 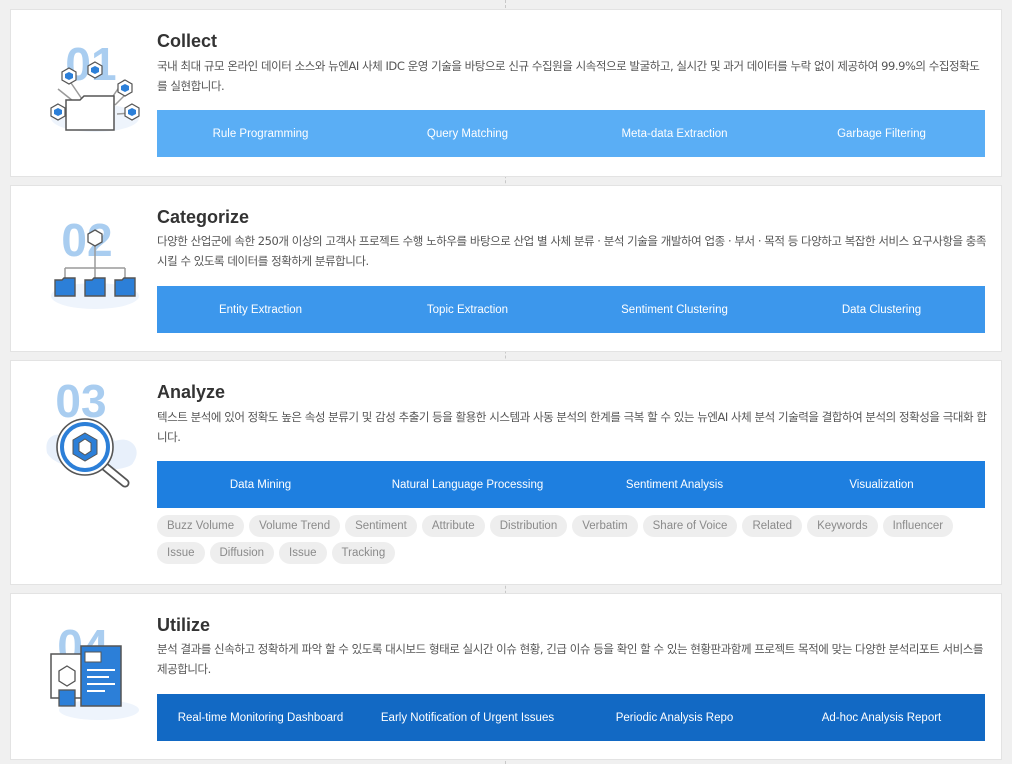 What do you see at coordinates (260, 309) in the screenshot?
I see `bar-item-entity-extraction: Entity Extraction` at bounding box center [260, 309].